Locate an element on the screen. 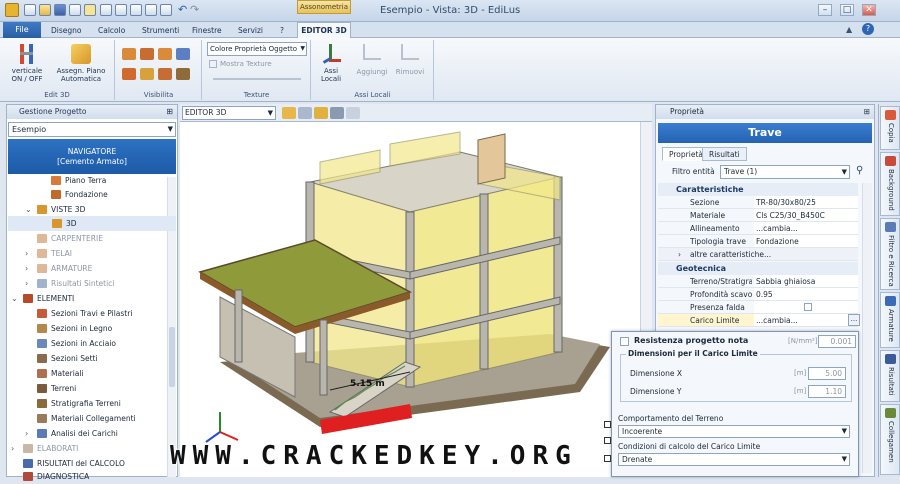 This screenshot has width=900, height=484. new-icon is located at coordinates (30, 10).